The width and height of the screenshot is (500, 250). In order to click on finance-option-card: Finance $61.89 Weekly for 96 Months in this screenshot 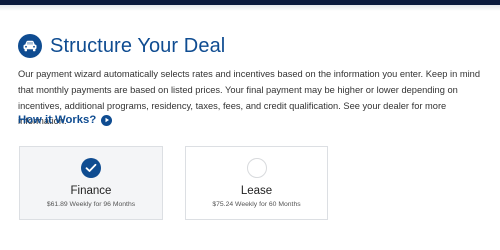, I will do `click(91, 183)`.